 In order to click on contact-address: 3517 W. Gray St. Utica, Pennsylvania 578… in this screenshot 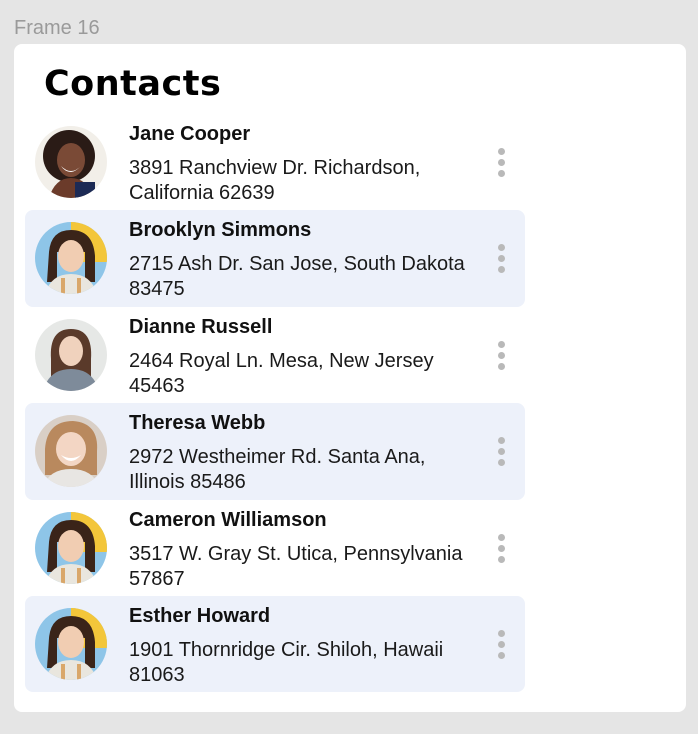, I will do `click(296, 566)`.